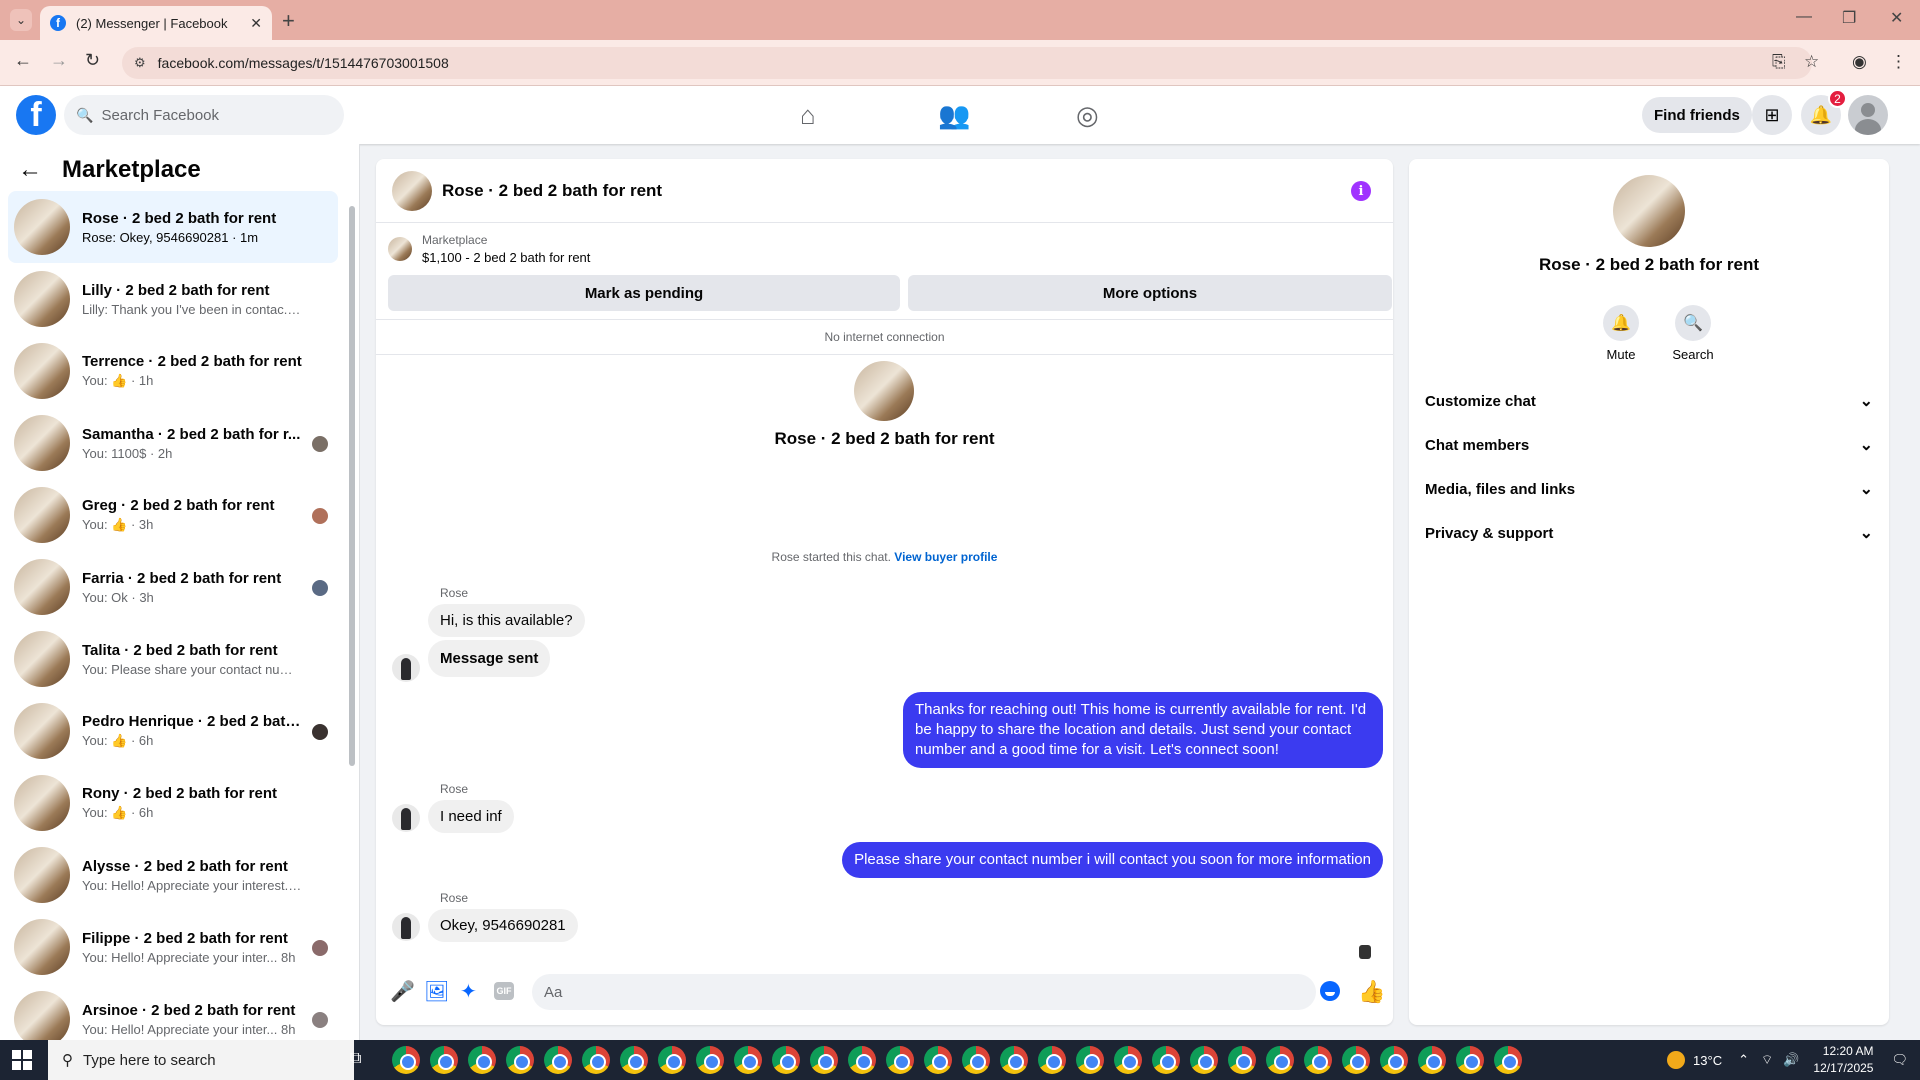 This screenshot has height=1080, width=1920. Describe the element at coordinates (945, 557) in the screenshot. I see `view-buyer-profile-link: View buyer profile` at that location.